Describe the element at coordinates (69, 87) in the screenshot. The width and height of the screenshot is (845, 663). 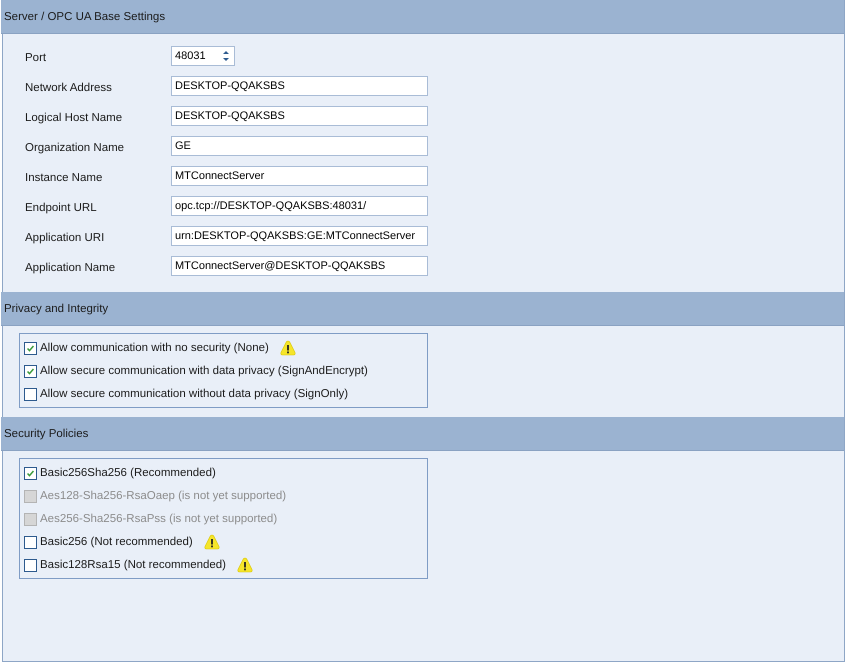
I see `field-label: Network Address` at that location.